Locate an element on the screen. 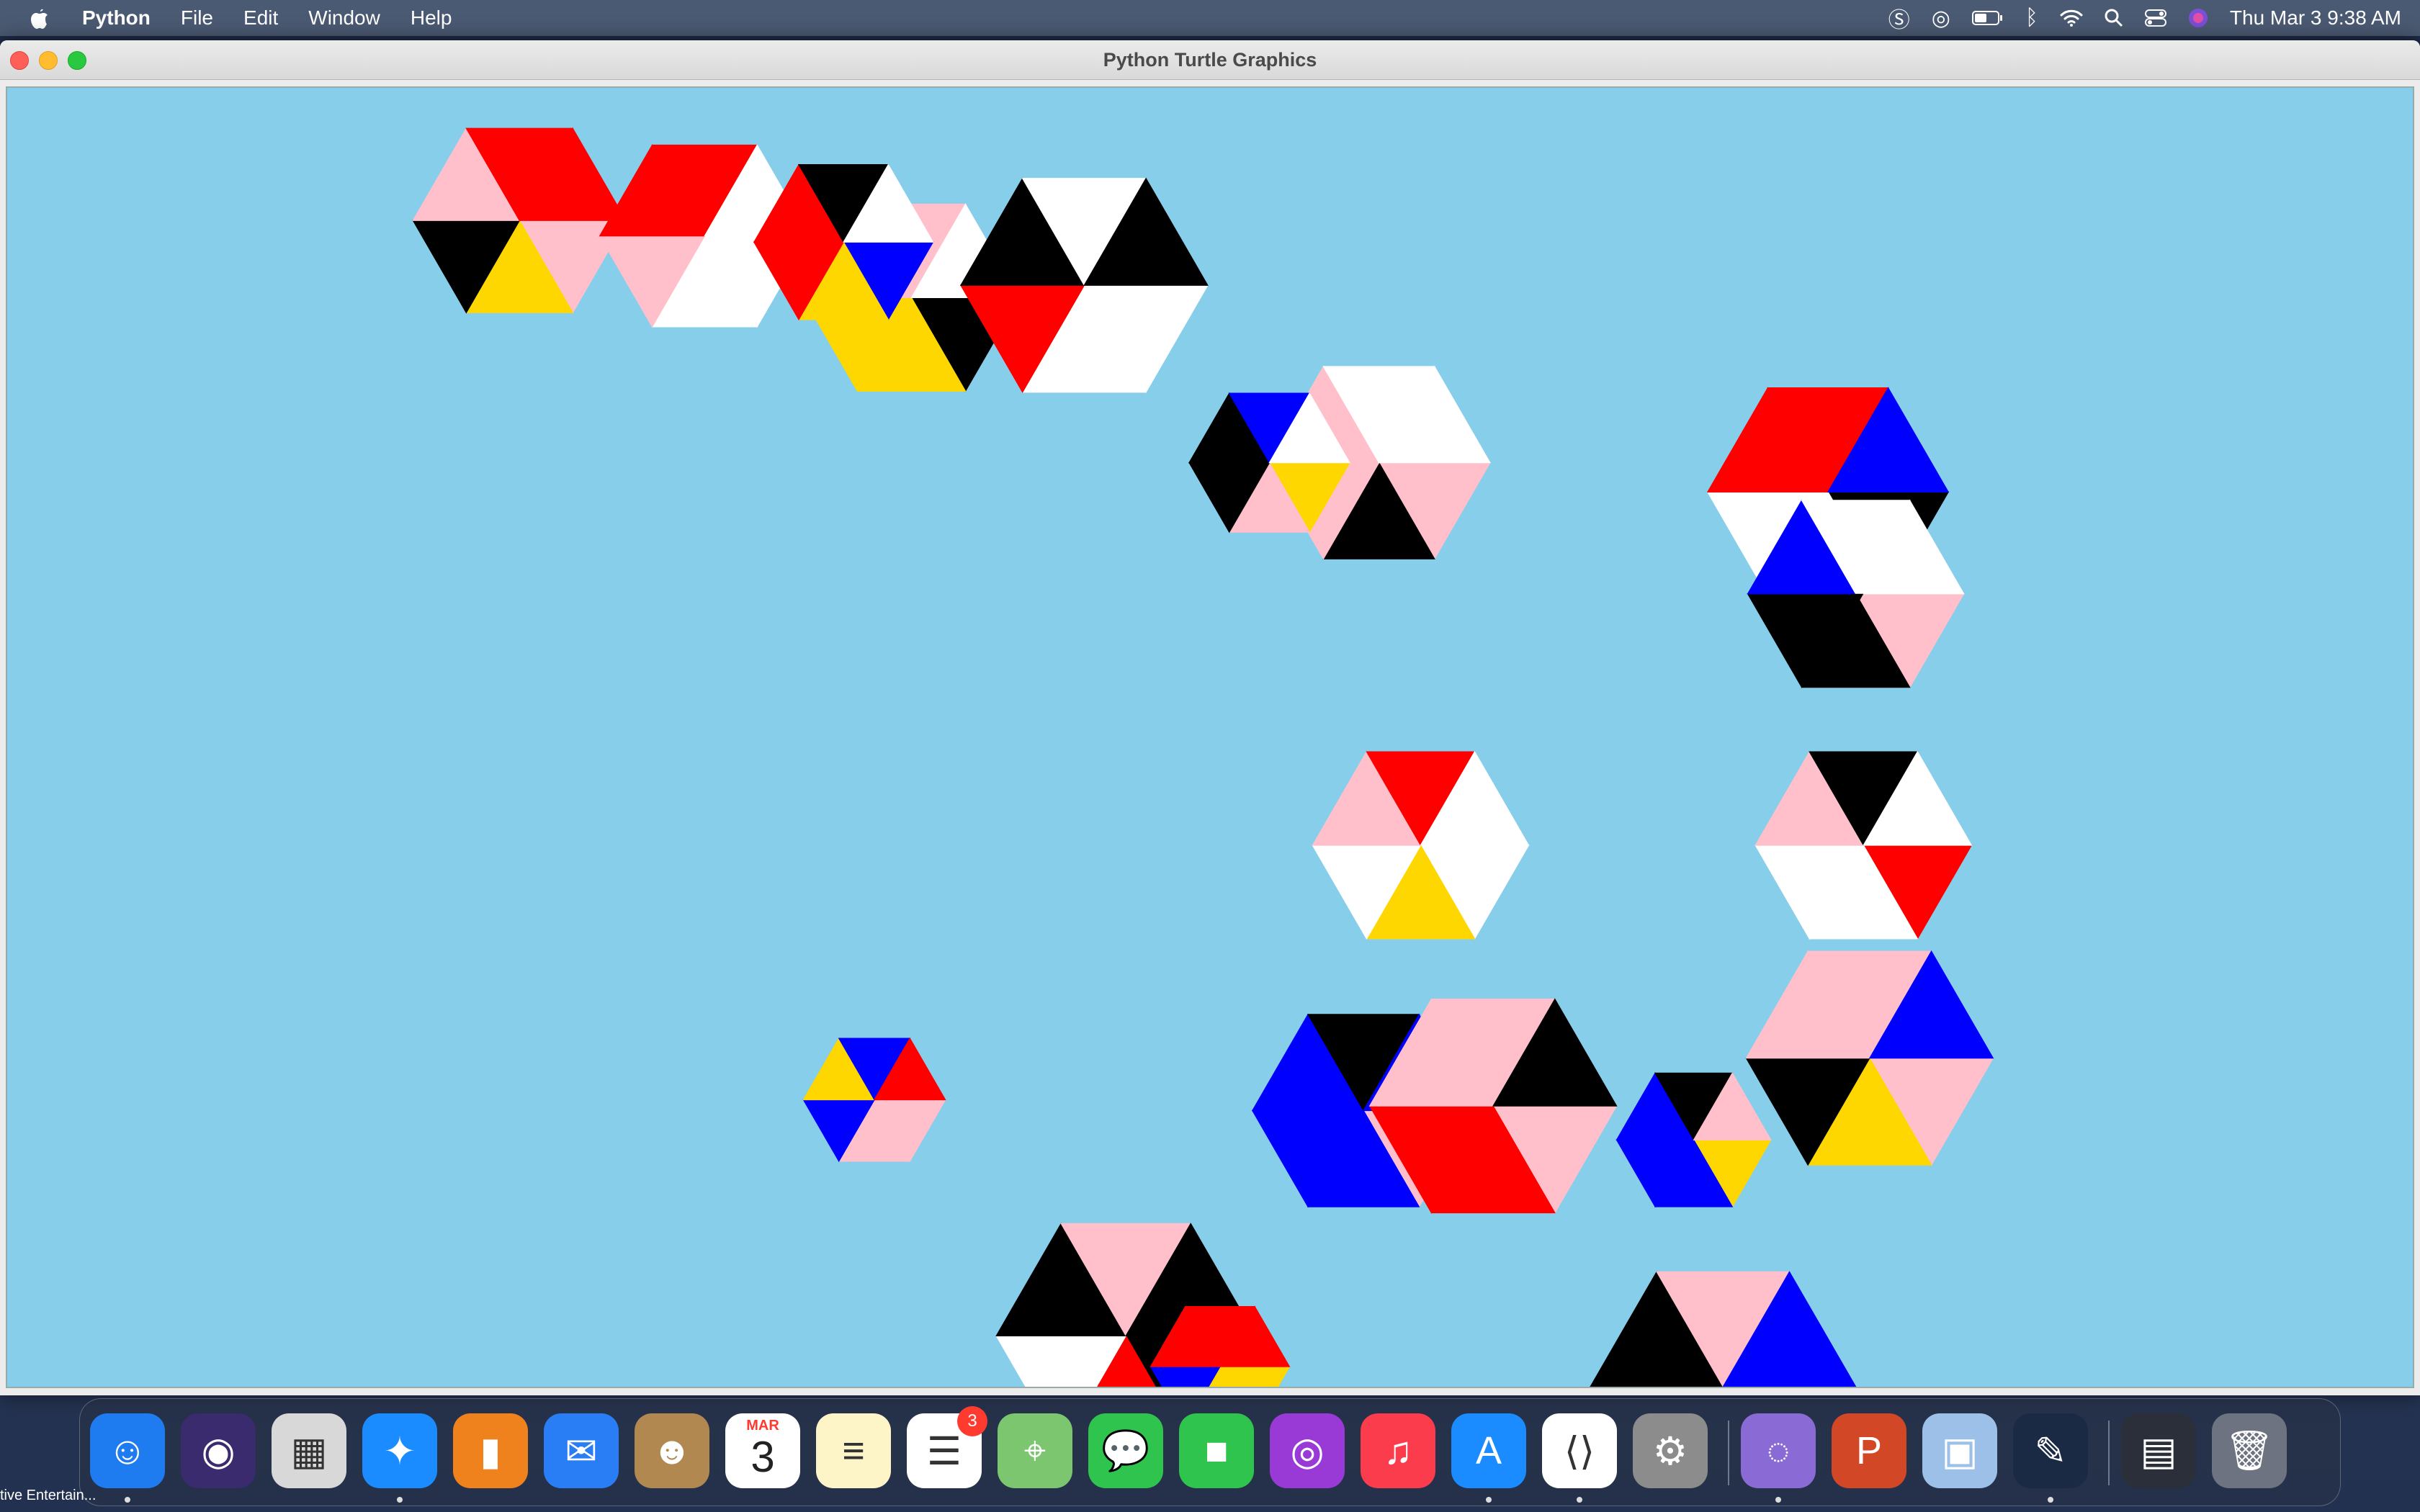 The height and width of the screenshot is (1512, 2420). status-area: Ⓢ ◎ ᛒ Thu Mar 3 9:38 AM is located at coordinates (2154, 18).